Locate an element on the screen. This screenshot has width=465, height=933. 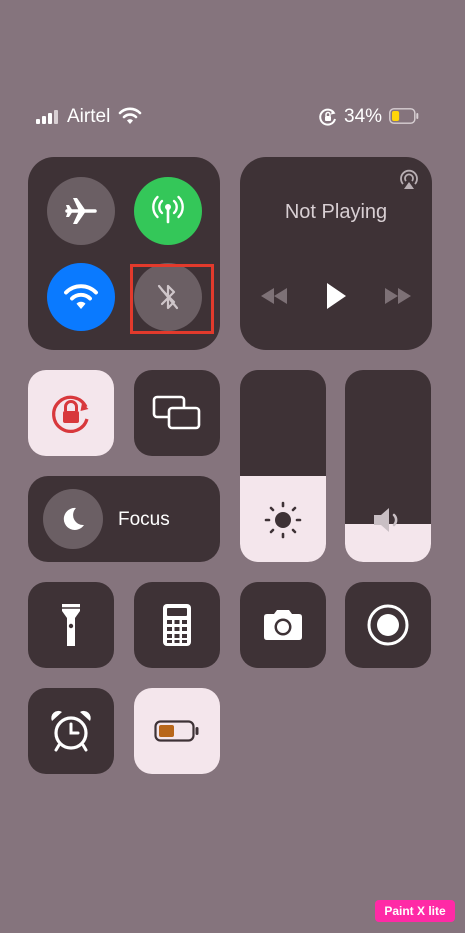
flashlight-icon is located at coordinates (71, 625).